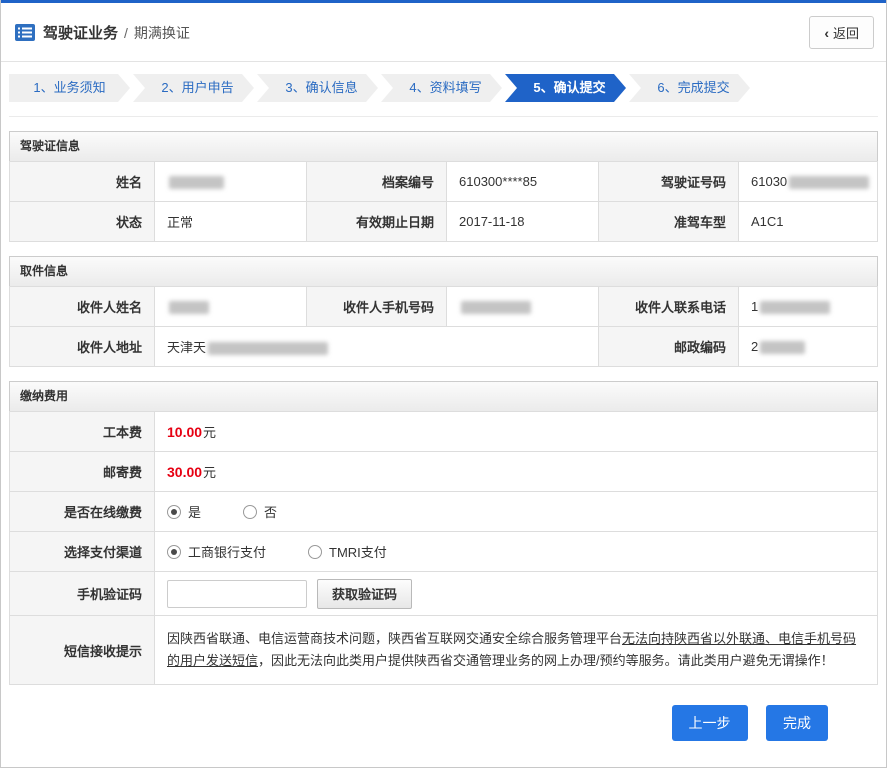  I want to click on radio-option-tmri: TMRI支付, so click(347, 551).